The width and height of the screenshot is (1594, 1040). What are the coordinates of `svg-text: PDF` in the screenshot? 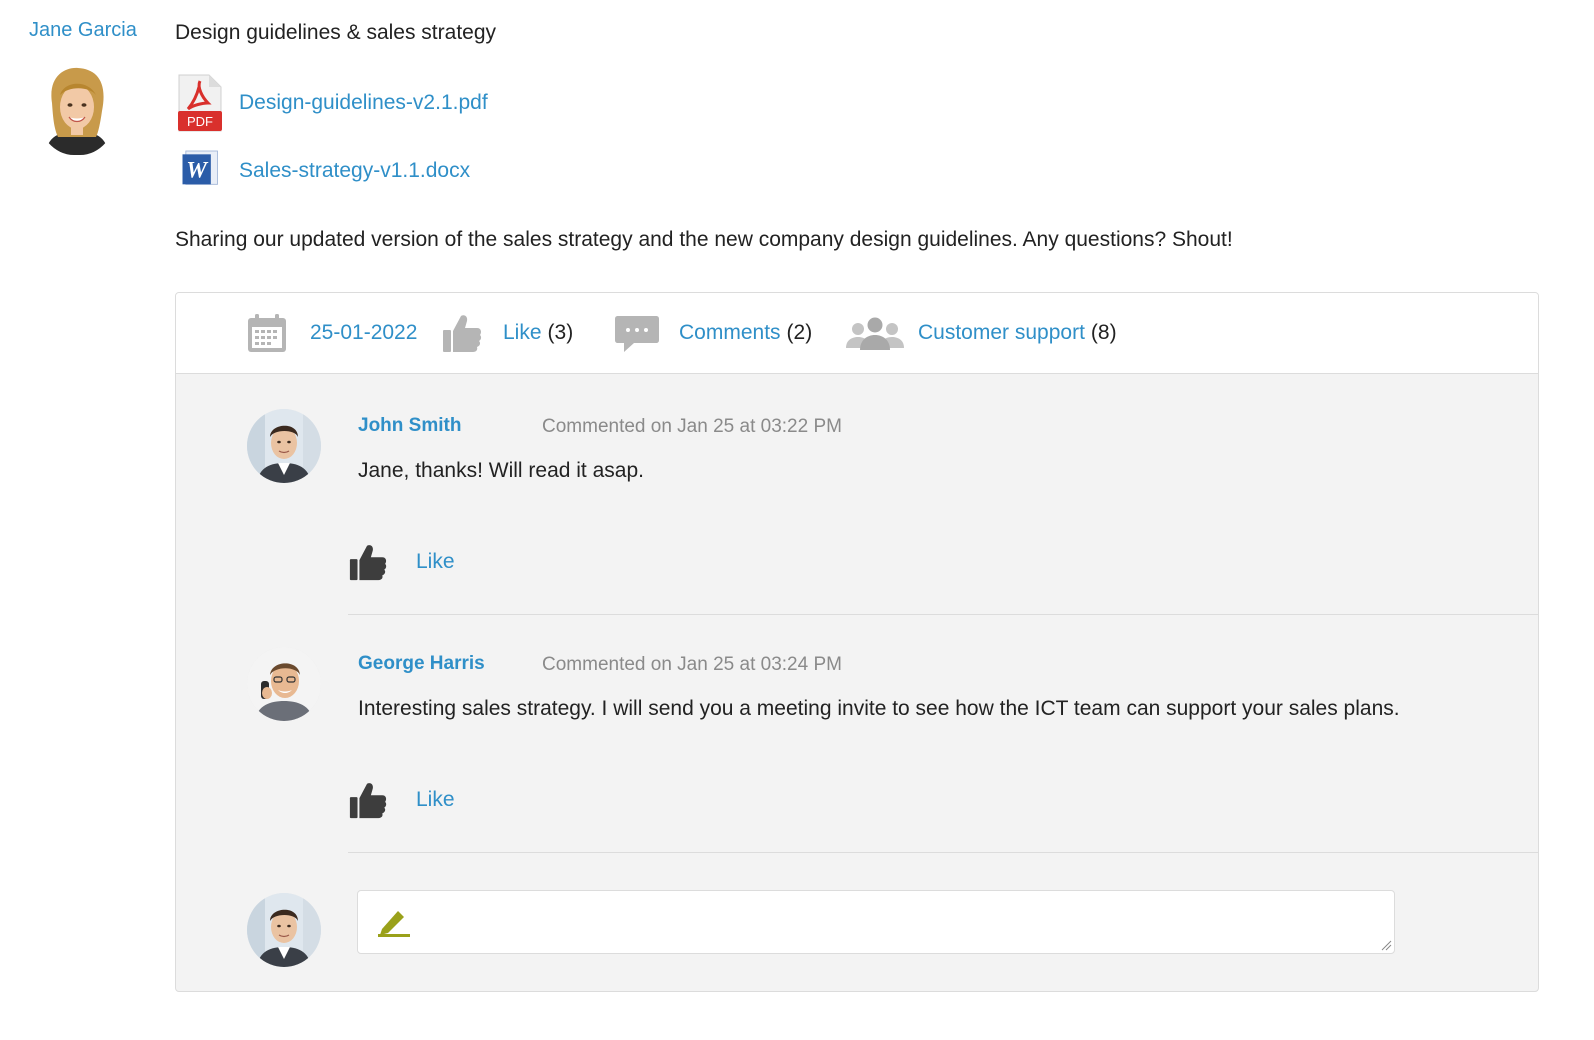 It's located at (200, 121).